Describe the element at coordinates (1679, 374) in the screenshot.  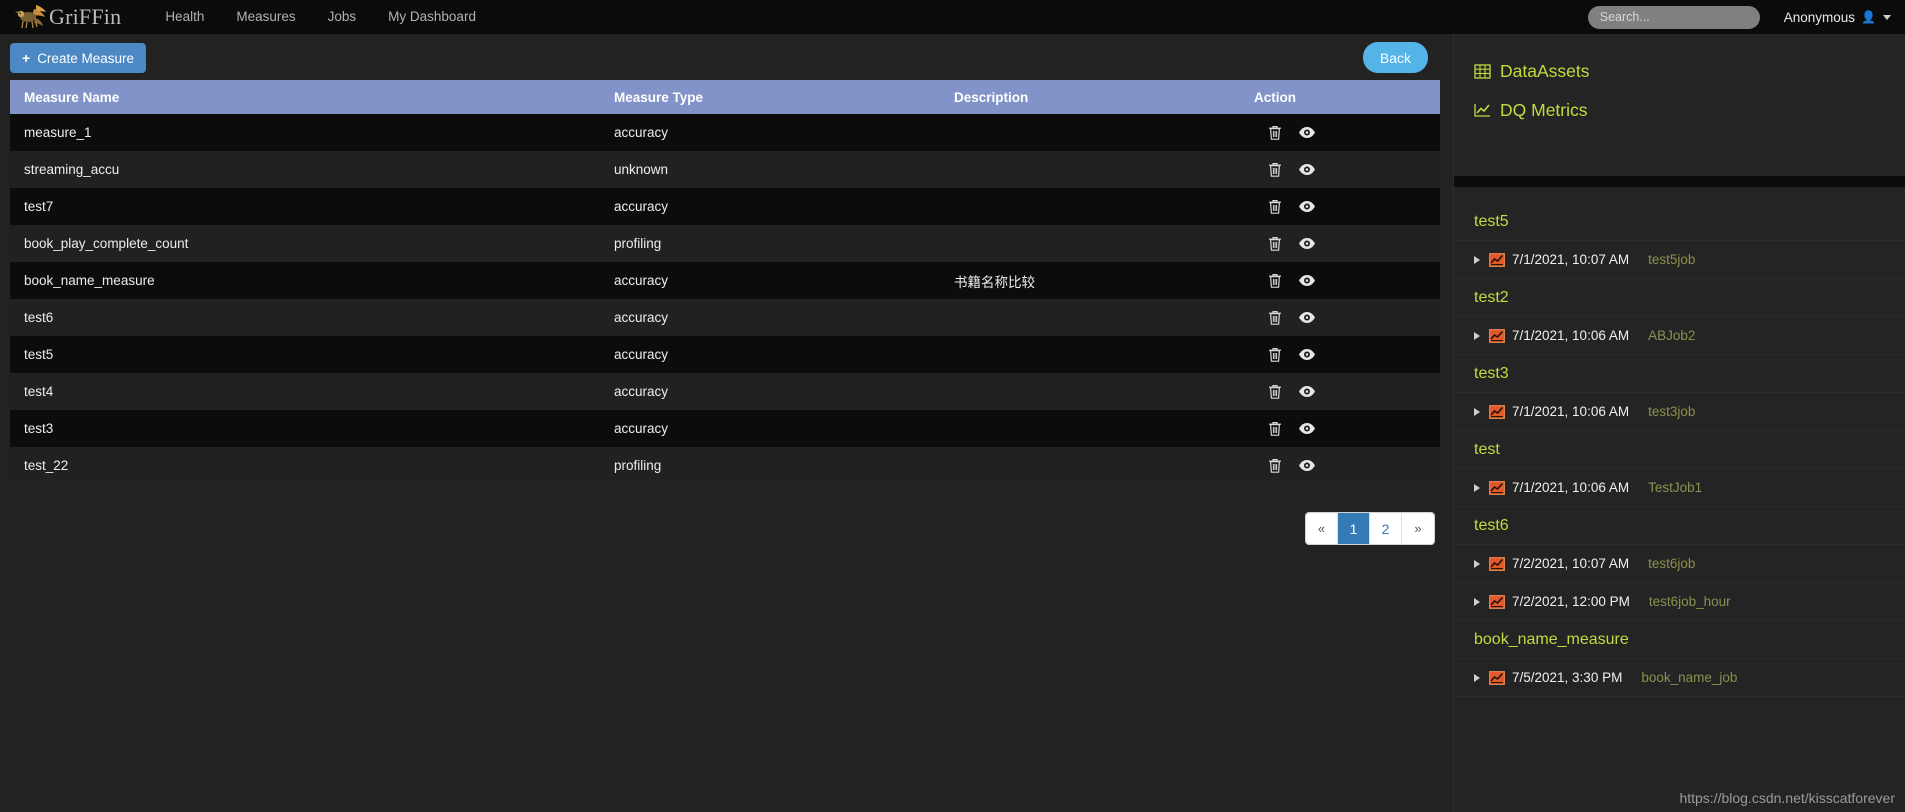
I see `sidebar-group-header: test3` at that location.